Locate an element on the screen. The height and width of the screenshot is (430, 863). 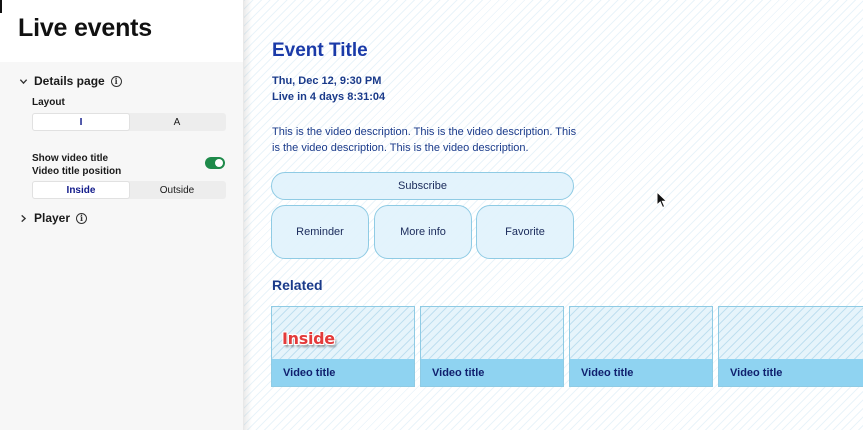
show-video-title-toggle is located at coordinates (215, 163).